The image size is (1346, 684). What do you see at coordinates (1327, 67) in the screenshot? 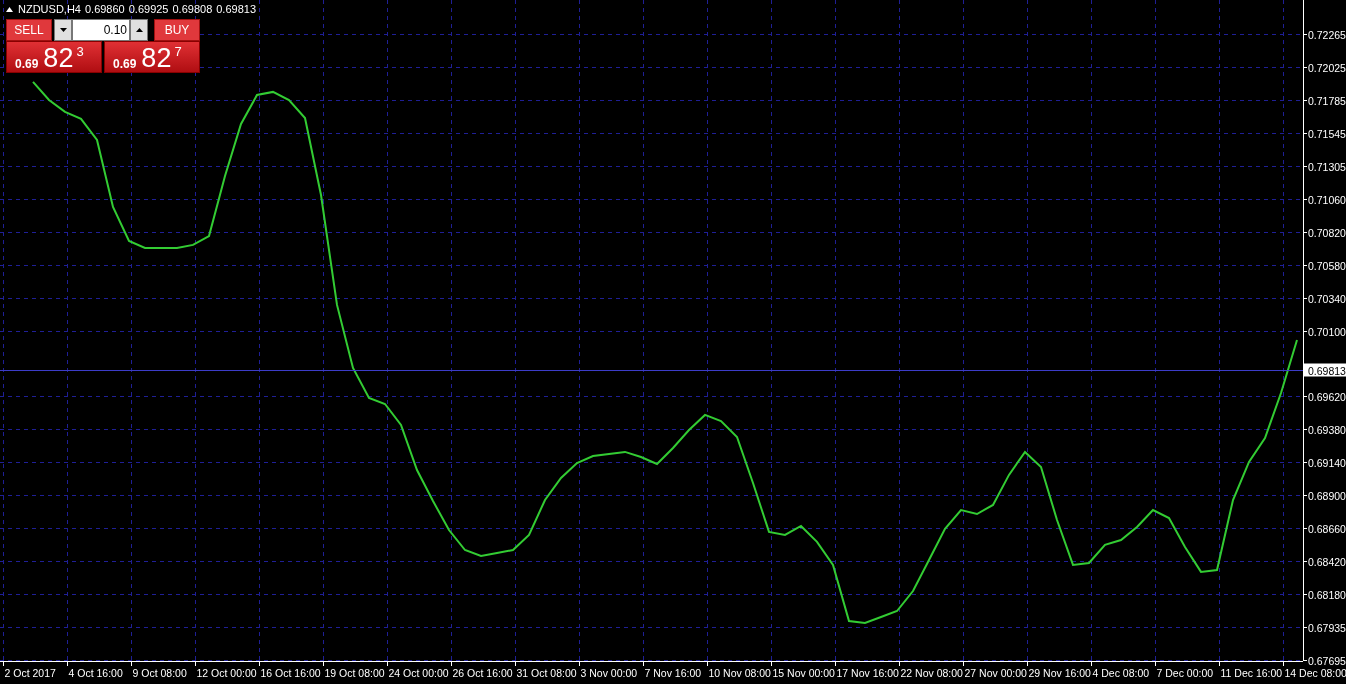
I see `axis-label: 0.72025` at bounding box center [1327, 67].